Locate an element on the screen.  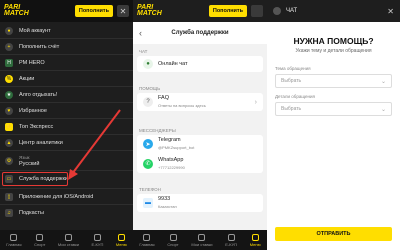
faq-item: ? FAQ Ответы на вопросы здесь › is located at coordinates (200, 102).